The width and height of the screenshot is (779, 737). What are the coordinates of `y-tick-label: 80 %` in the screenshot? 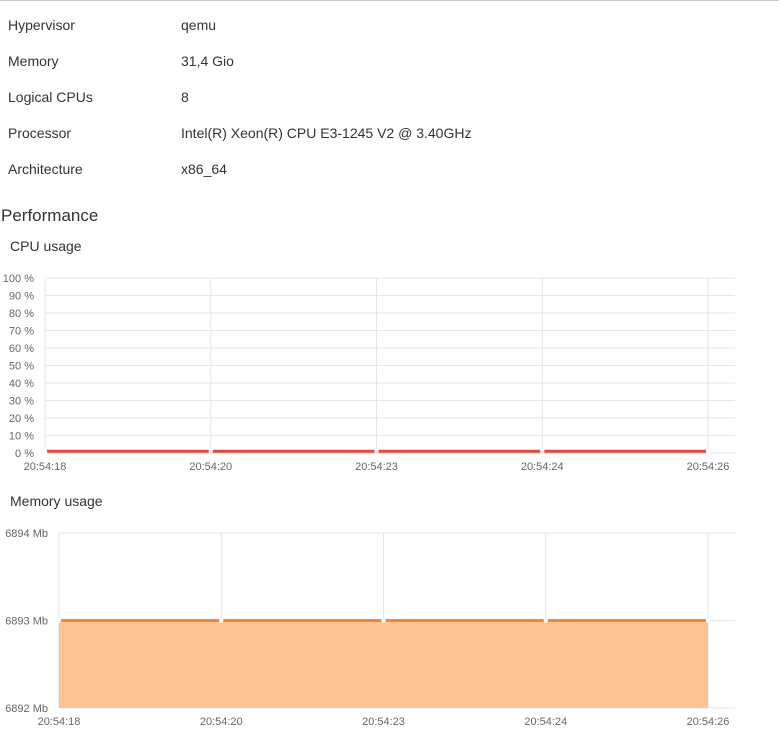 It's located at (21, 314).